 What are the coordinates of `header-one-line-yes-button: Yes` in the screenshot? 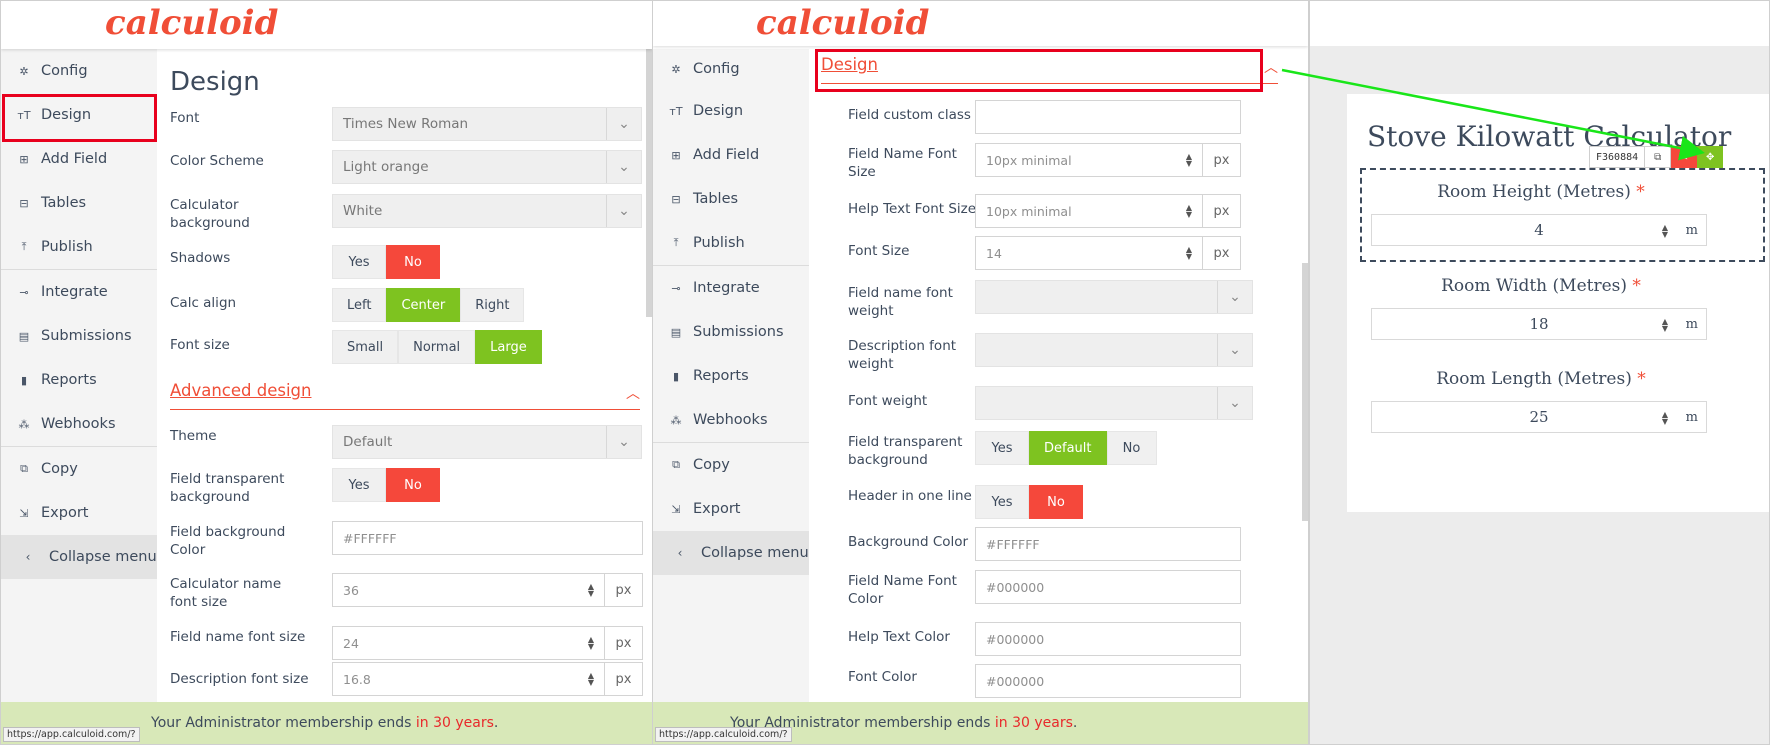 It's located at (1002, 502).